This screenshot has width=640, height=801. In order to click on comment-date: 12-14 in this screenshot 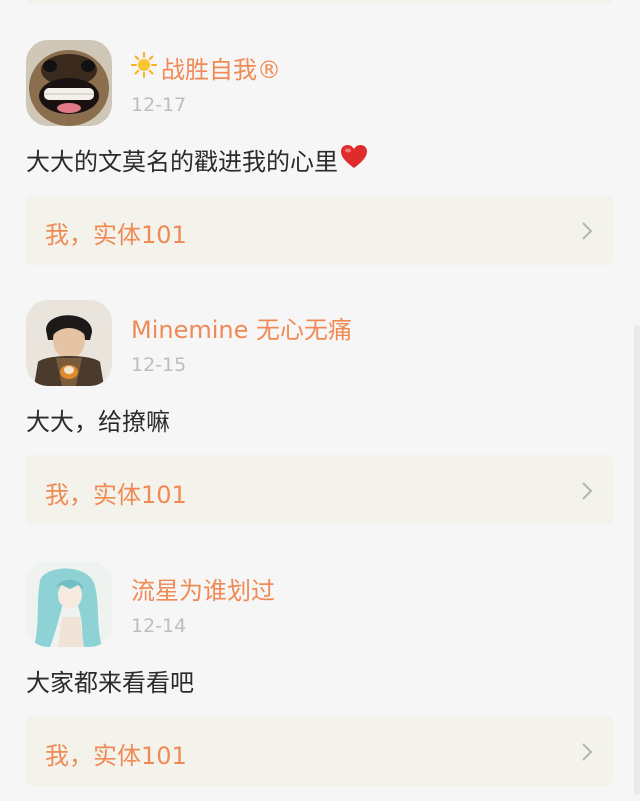, I will do `click(159, 626)`.